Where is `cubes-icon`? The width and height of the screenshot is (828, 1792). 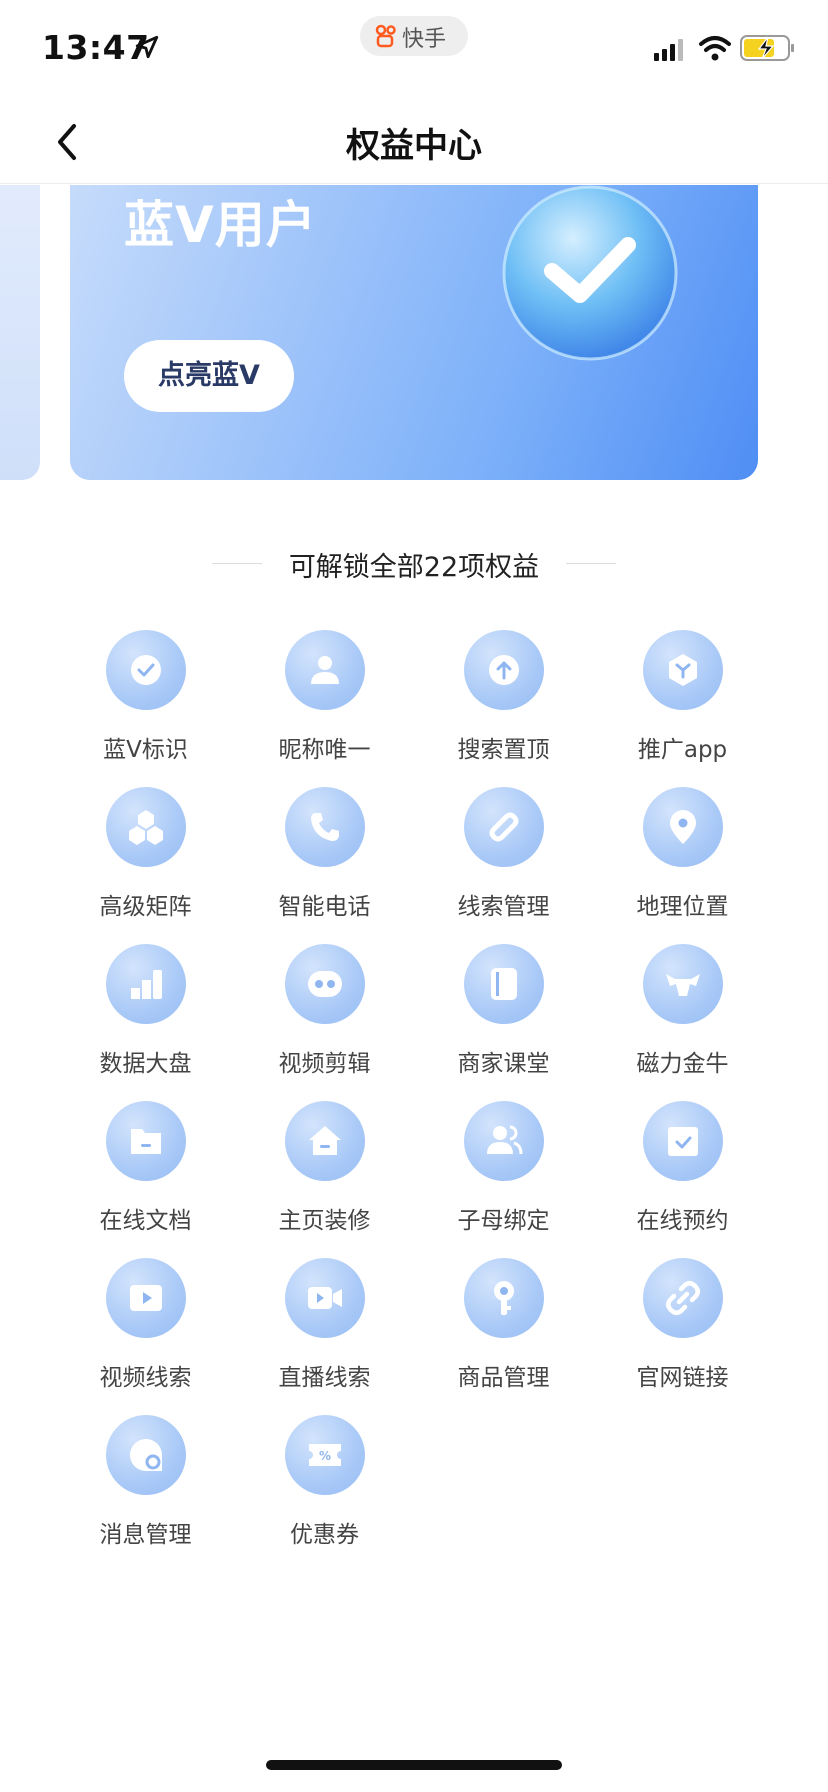 cubes-icon is located at coordinates (146, 827).